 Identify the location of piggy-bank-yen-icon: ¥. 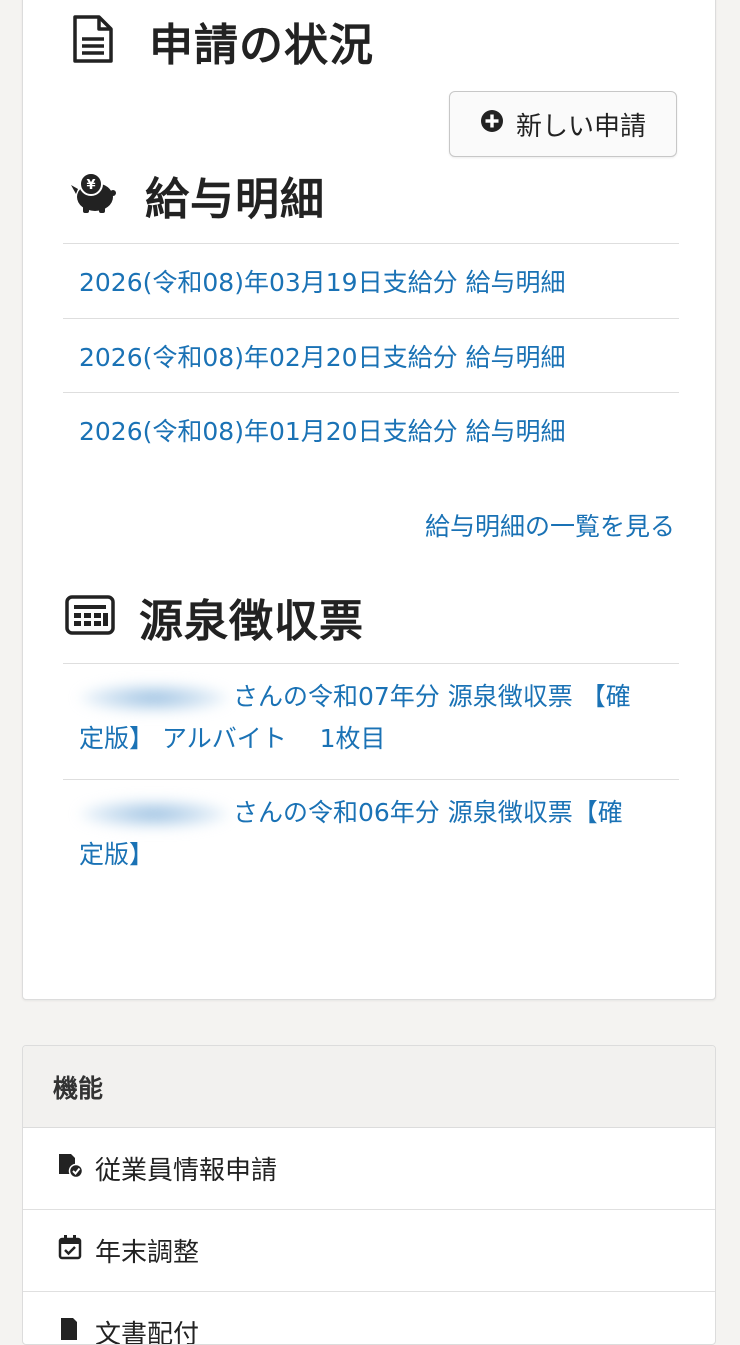
(93, 195).